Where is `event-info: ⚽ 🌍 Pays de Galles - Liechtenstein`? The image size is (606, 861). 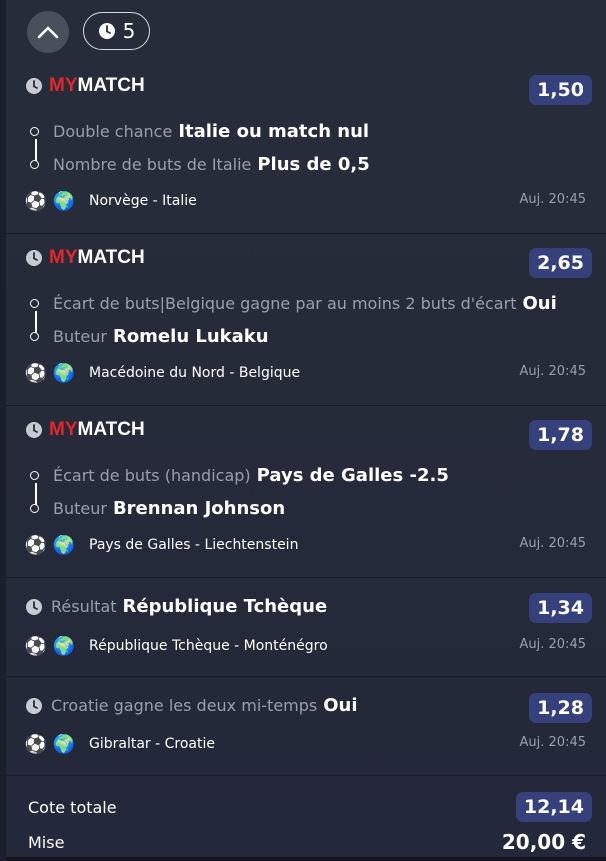
event-info: ⚽ 🌍 Pays de Galles - Liechtenstein is located at coordinates (161, 545).